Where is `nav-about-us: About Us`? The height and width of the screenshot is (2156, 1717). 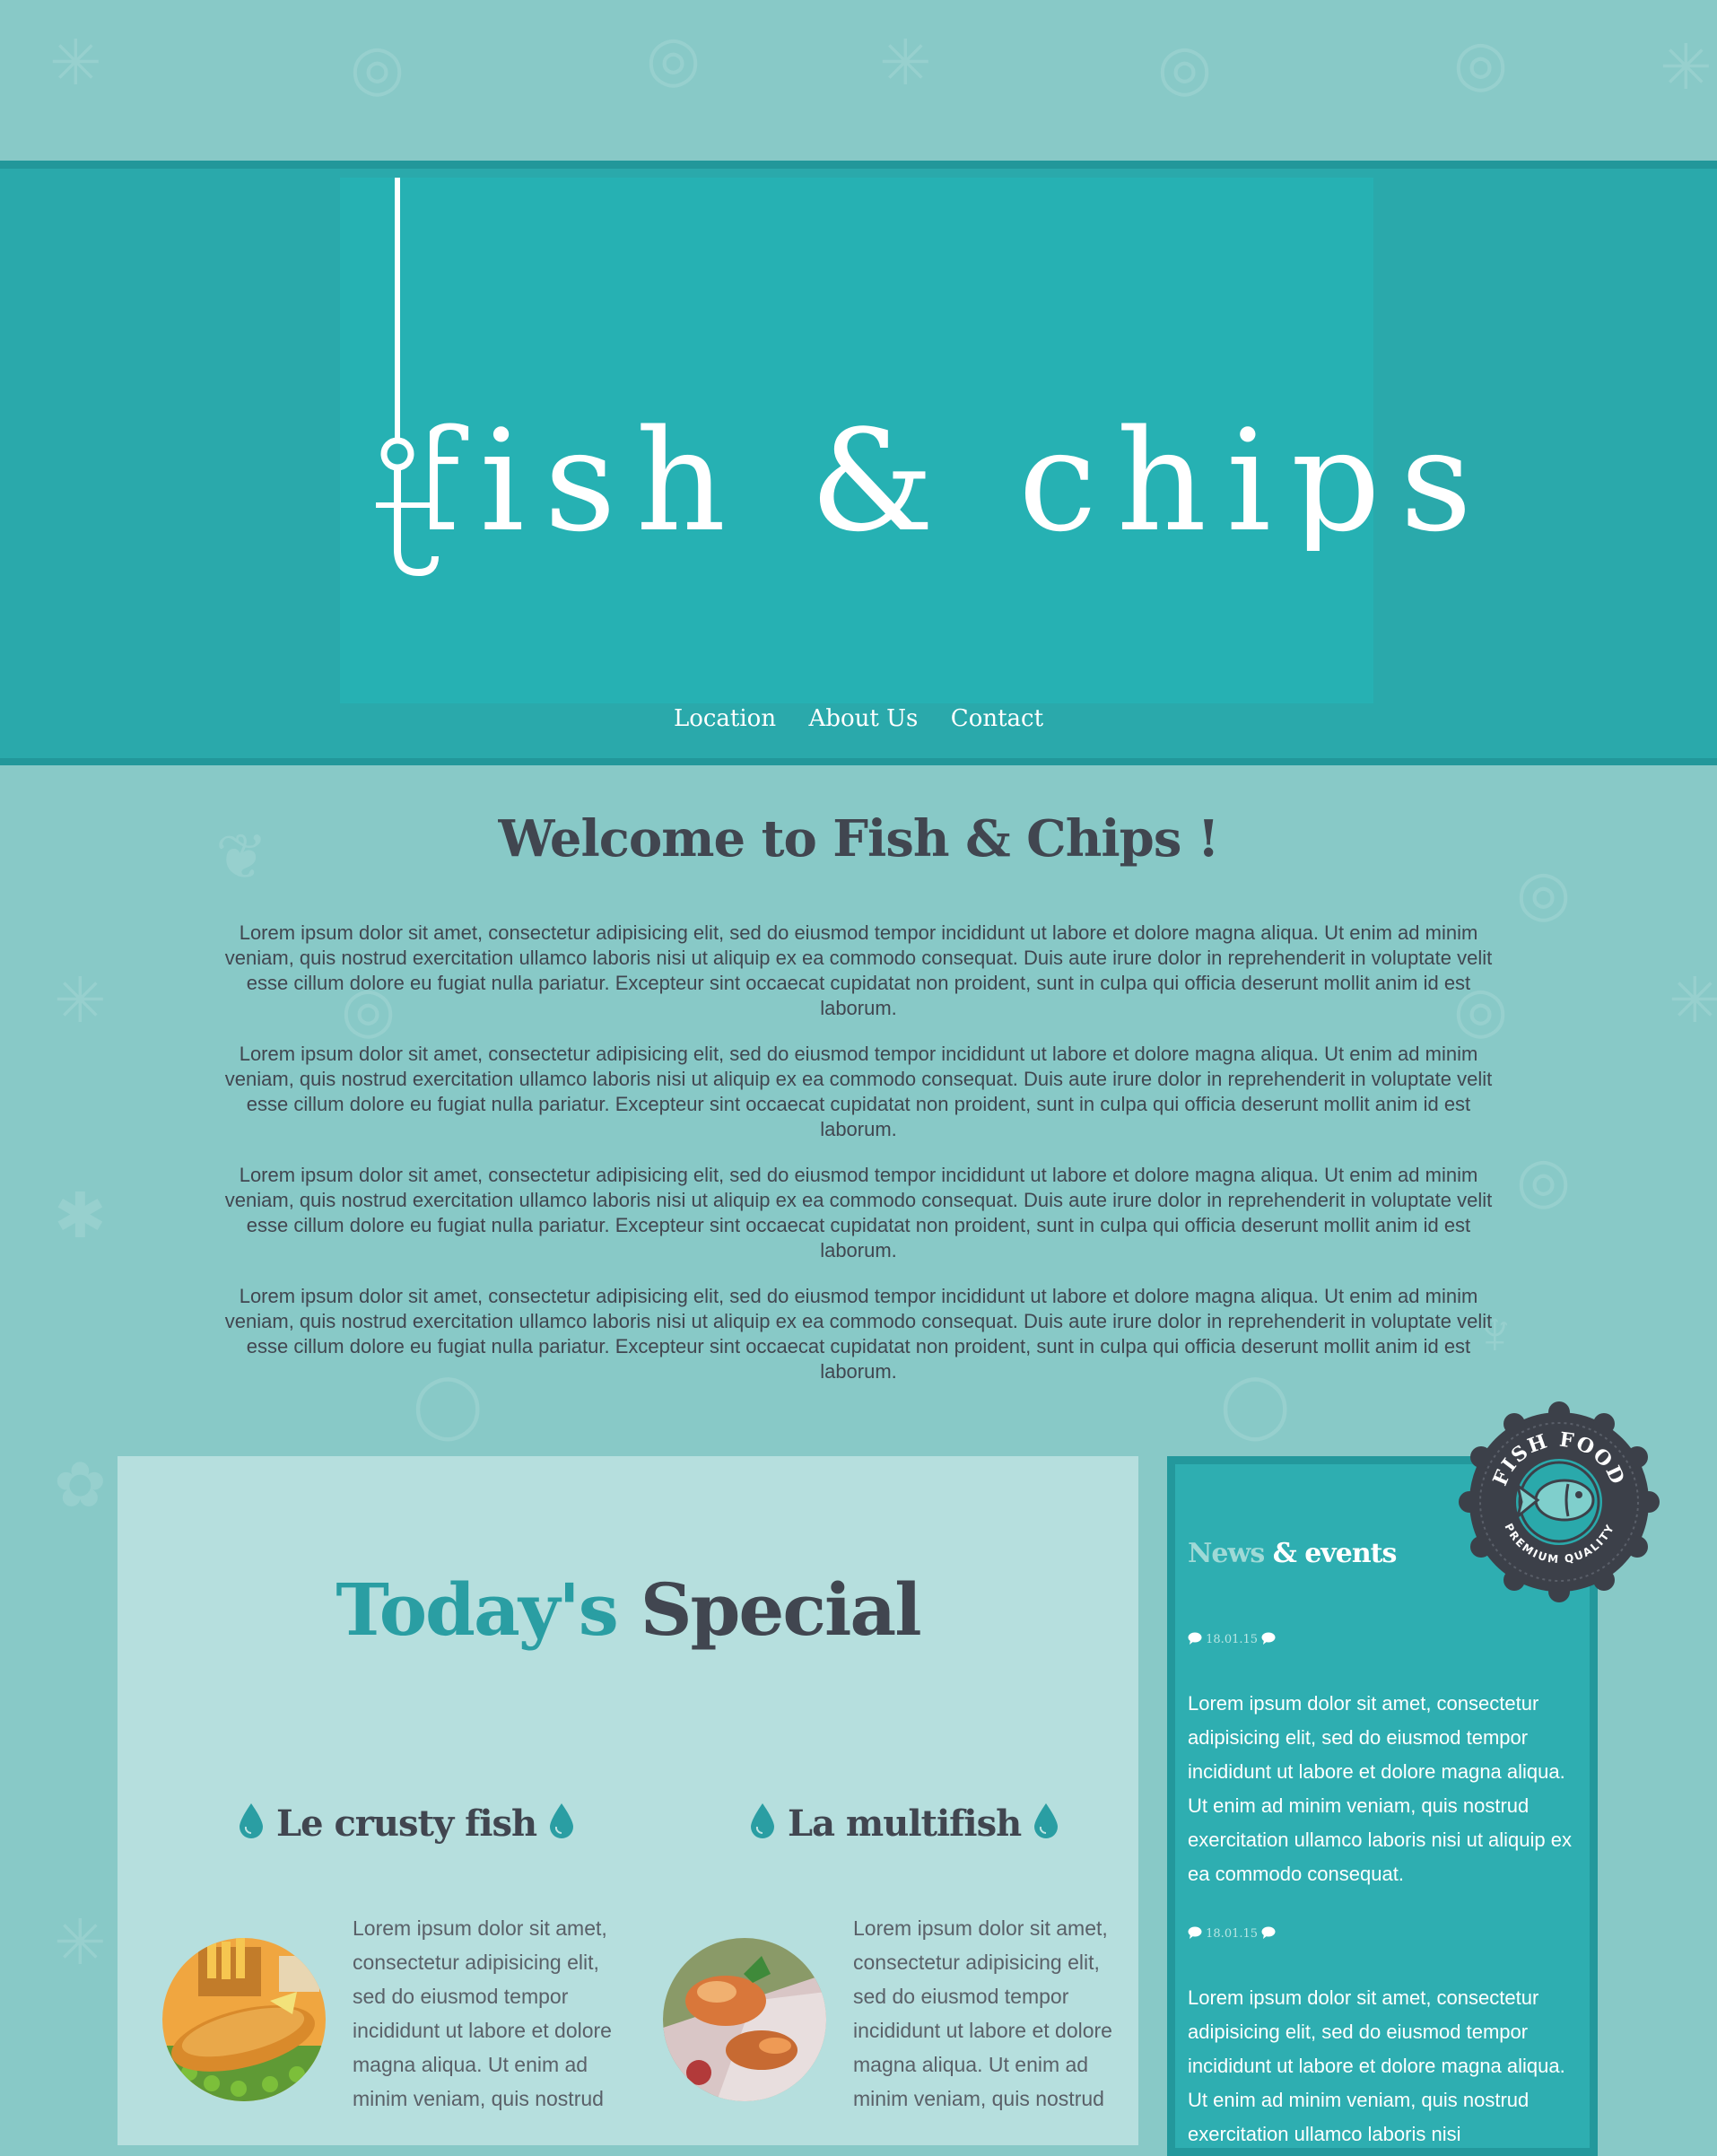
nav-about-us: About Us is located at coordinates (864, 718).